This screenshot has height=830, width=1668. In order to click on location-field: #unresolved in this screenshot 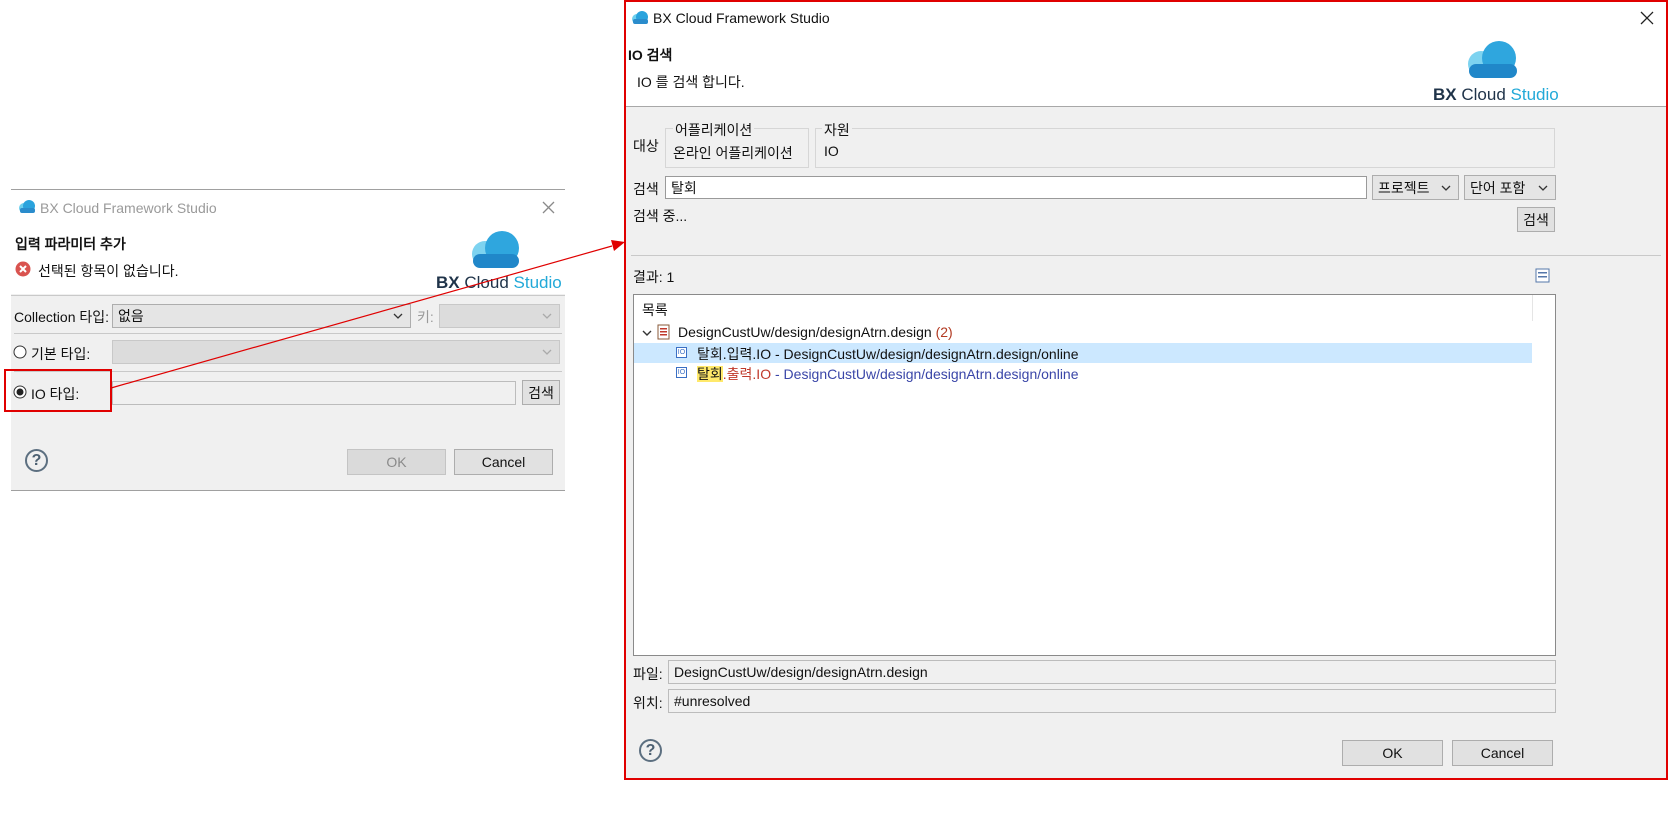, I will do `click(1112, 701)`.